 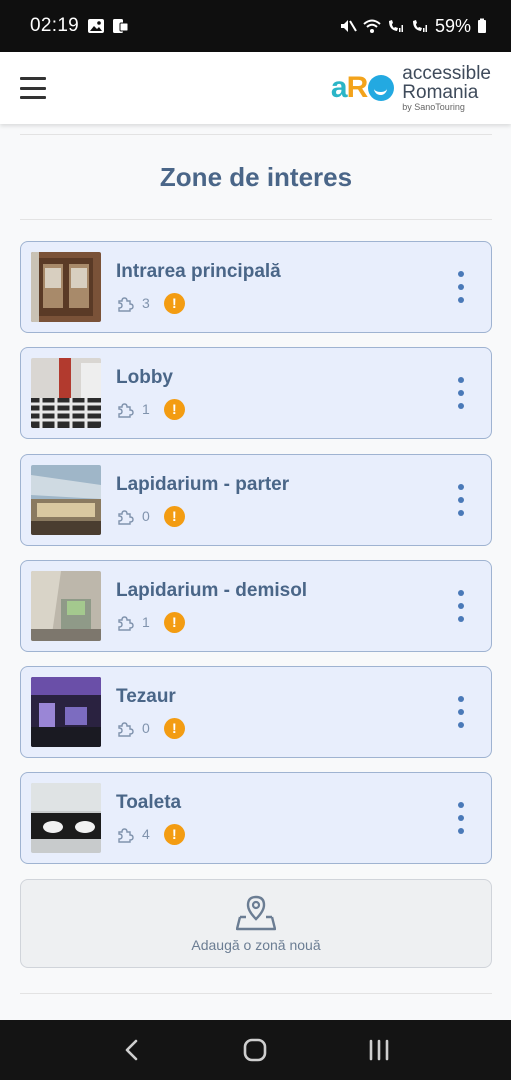 What do you see at coordinates (146, 303) in the screenshot?
I see `feature-count: 3` at bounding box center [146, 303].